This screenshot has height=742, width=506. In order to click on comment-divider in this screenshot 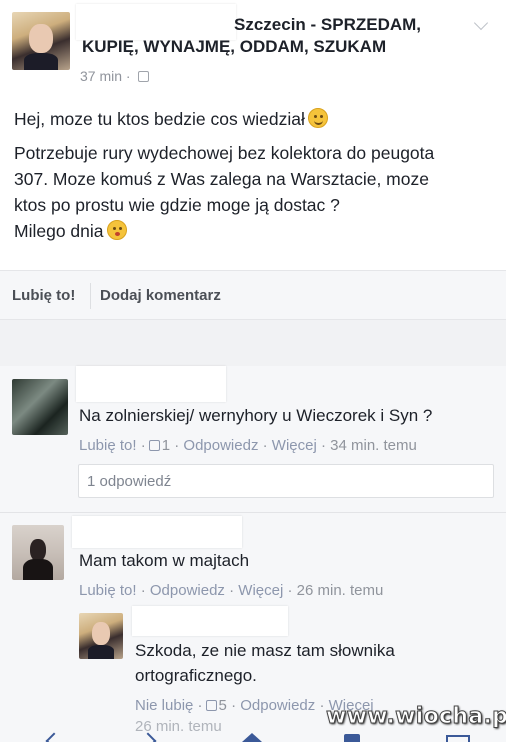, I will do `click(253, 512)`.